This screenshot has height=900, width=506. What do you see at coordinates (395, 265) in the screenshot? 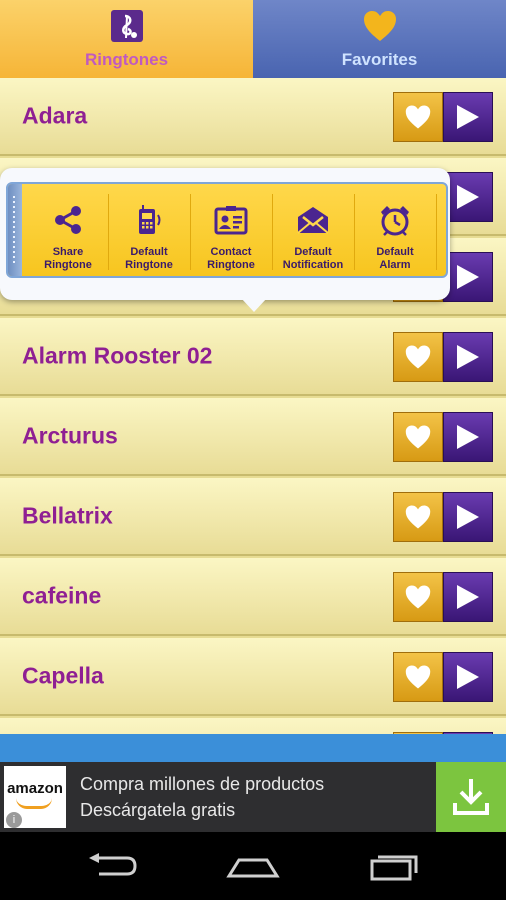
I see `action-label-line2: Alarm` at bounding box center [395, 265].